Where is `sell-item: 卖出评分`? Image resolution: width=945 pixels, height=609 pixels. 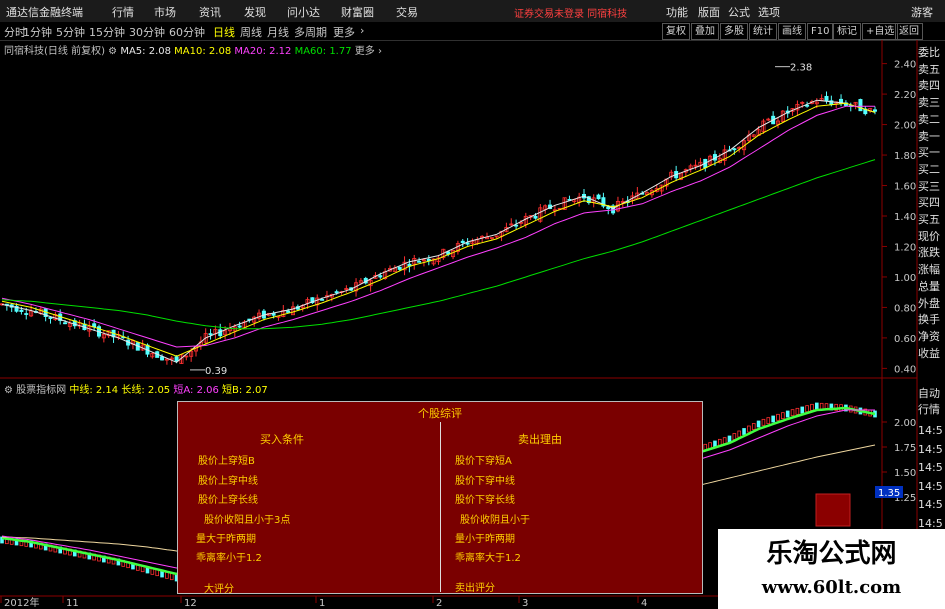
sell-item: 卖出评分 is located at coordinates (475, 588).